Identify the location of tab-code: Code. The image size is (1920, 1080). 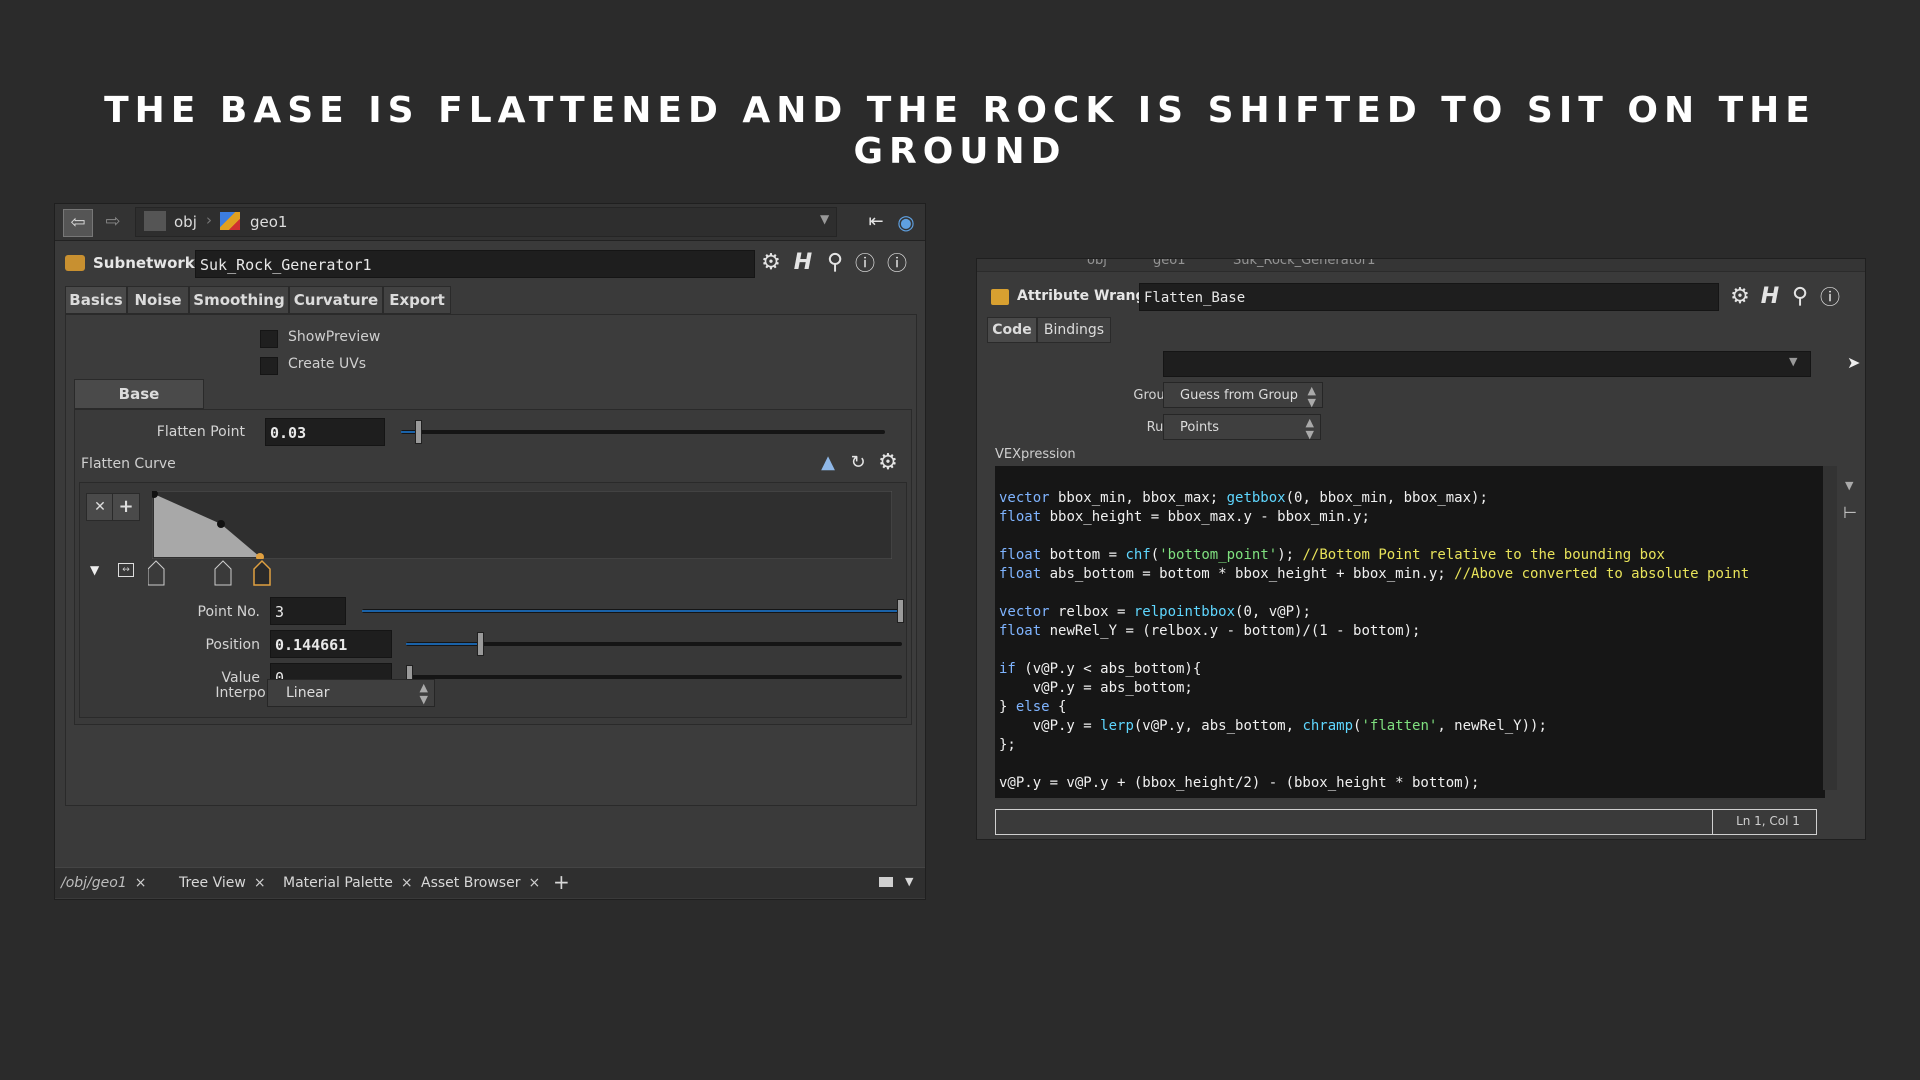
(1012, 330).